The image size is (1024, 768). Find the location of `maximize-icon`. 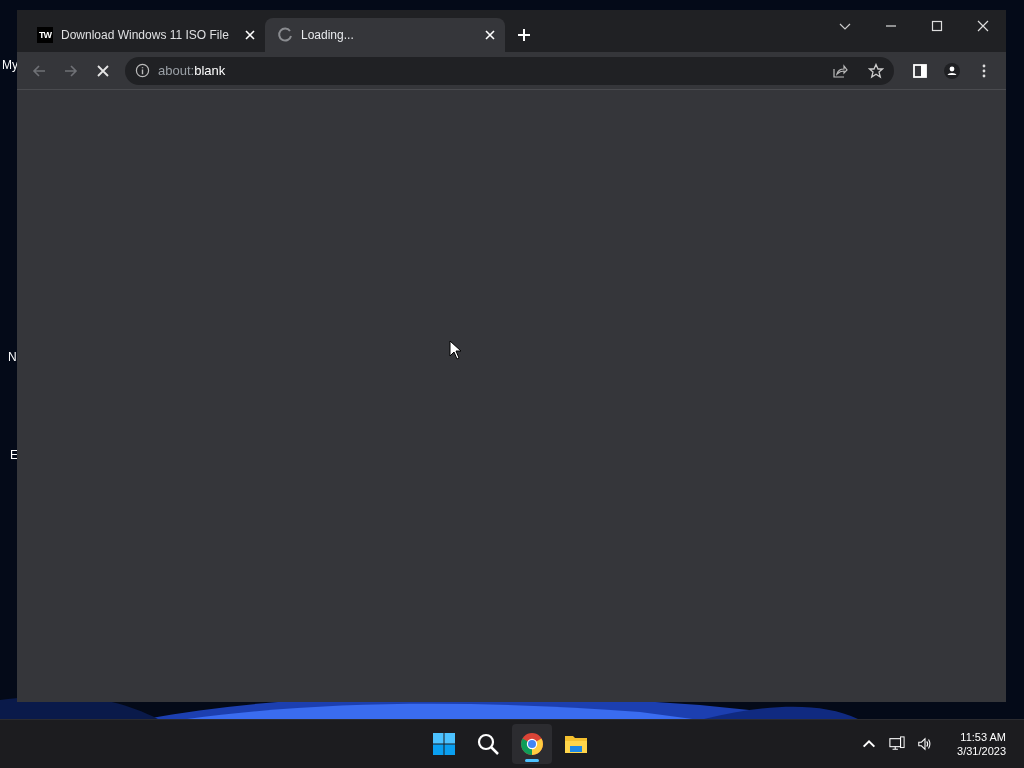

maximize-icon is located at coordinates (937, 26).